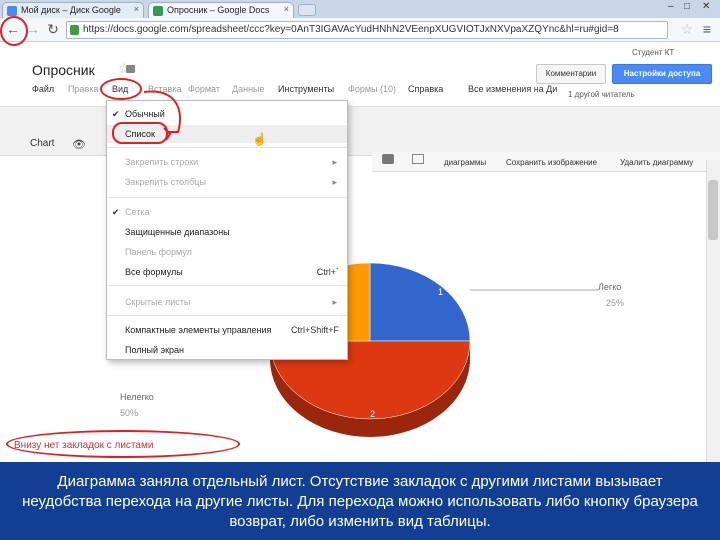  What do you see at coordinates (671, 6) in the screenshot?
I see `minimize-icon: –` at bounding box center [671, 6].